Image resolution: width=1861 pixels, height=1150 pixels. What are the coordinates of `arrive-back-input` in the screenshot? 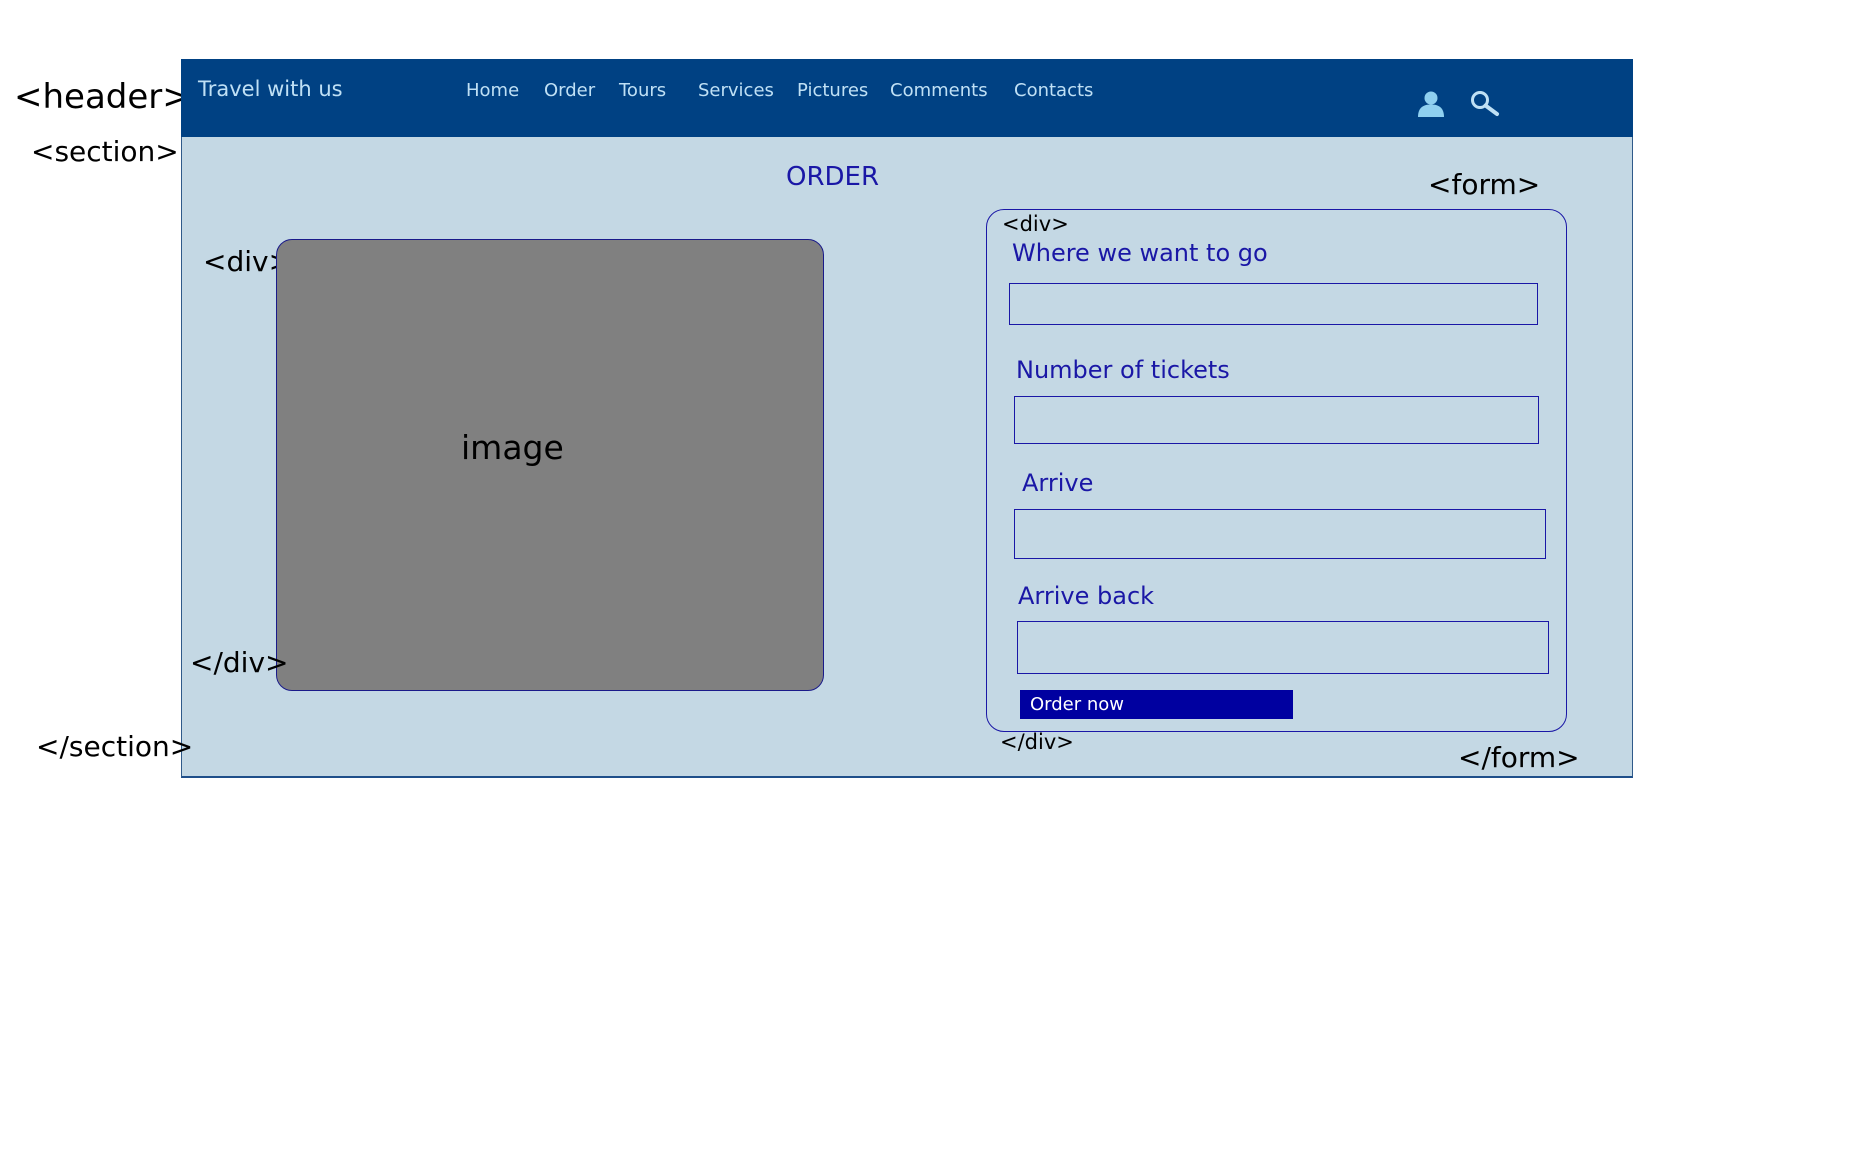 It's located at (1283, 647).